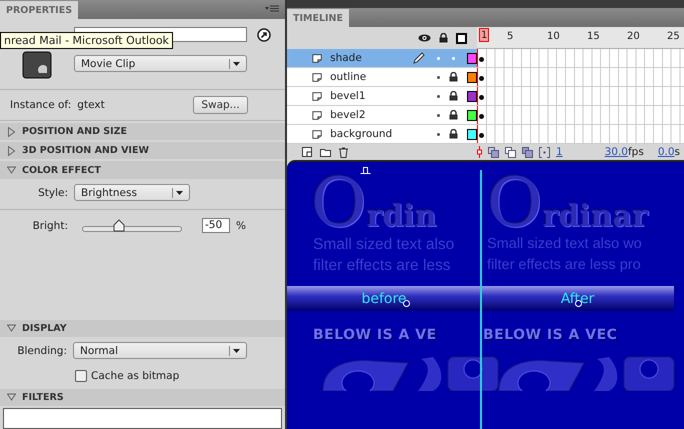 The image size is (684, 429). I want to click on frame-number: 20, so click(633, 36).